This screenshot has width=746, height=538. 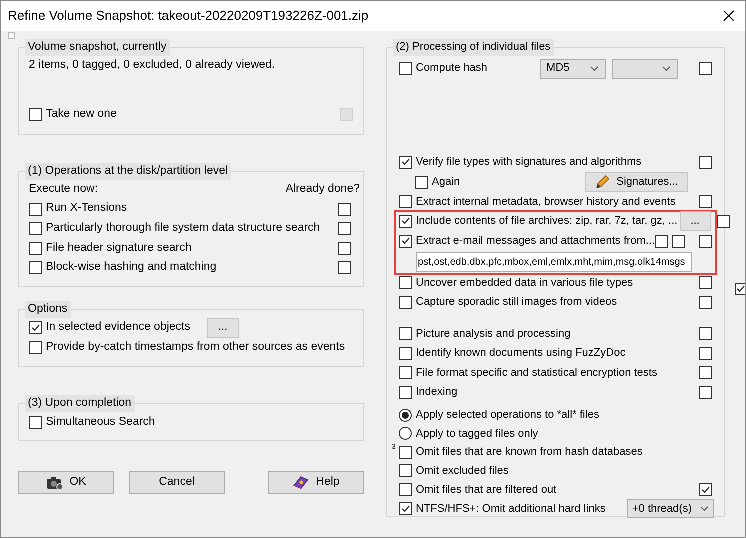 I want to click on pencil-icon, so click(x=602, y=182).